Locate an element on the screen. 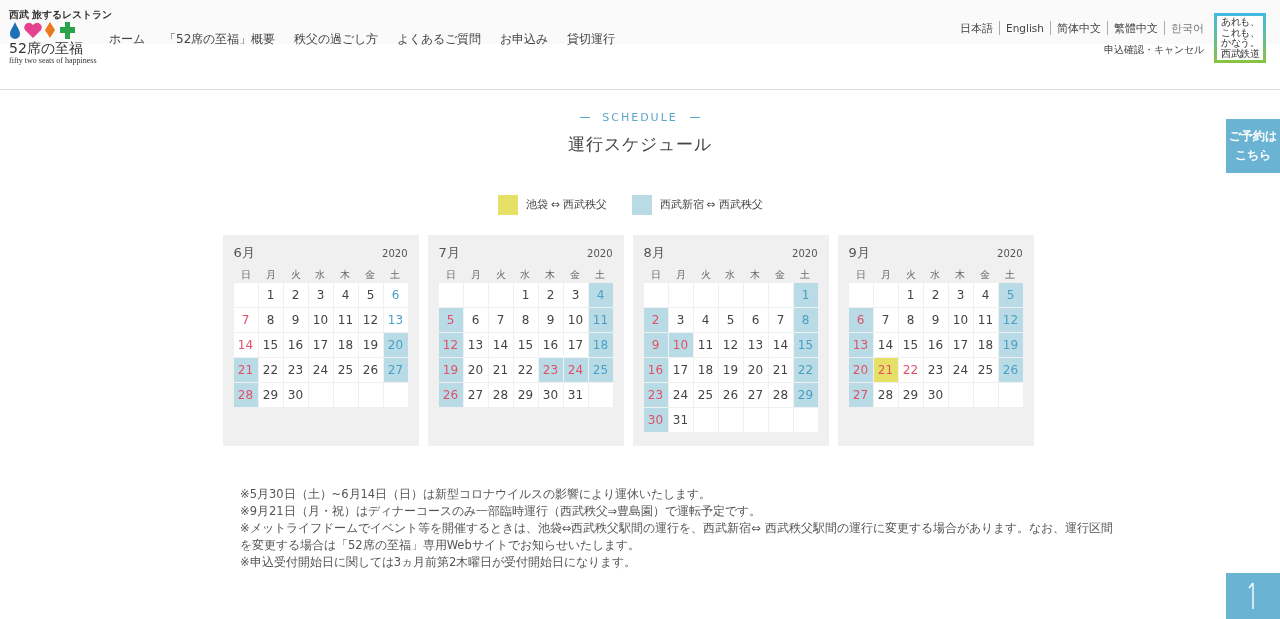  nav-link: よくあるご質問 is located at coordinates (439, 39).